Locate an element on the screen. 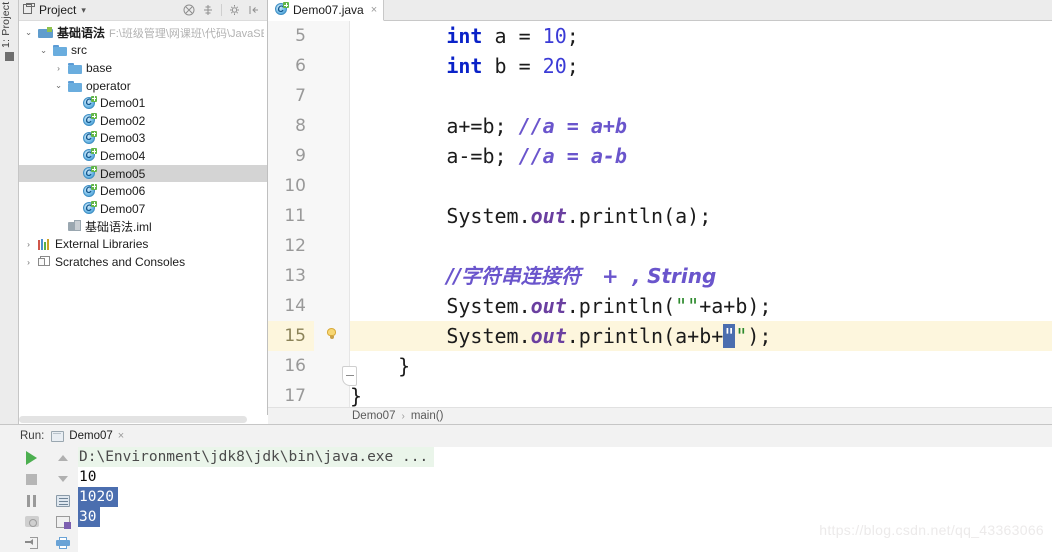 The width and height of the screenshot is (1052, 552). soft-wrap-icon is located at coordinates (63, 500).